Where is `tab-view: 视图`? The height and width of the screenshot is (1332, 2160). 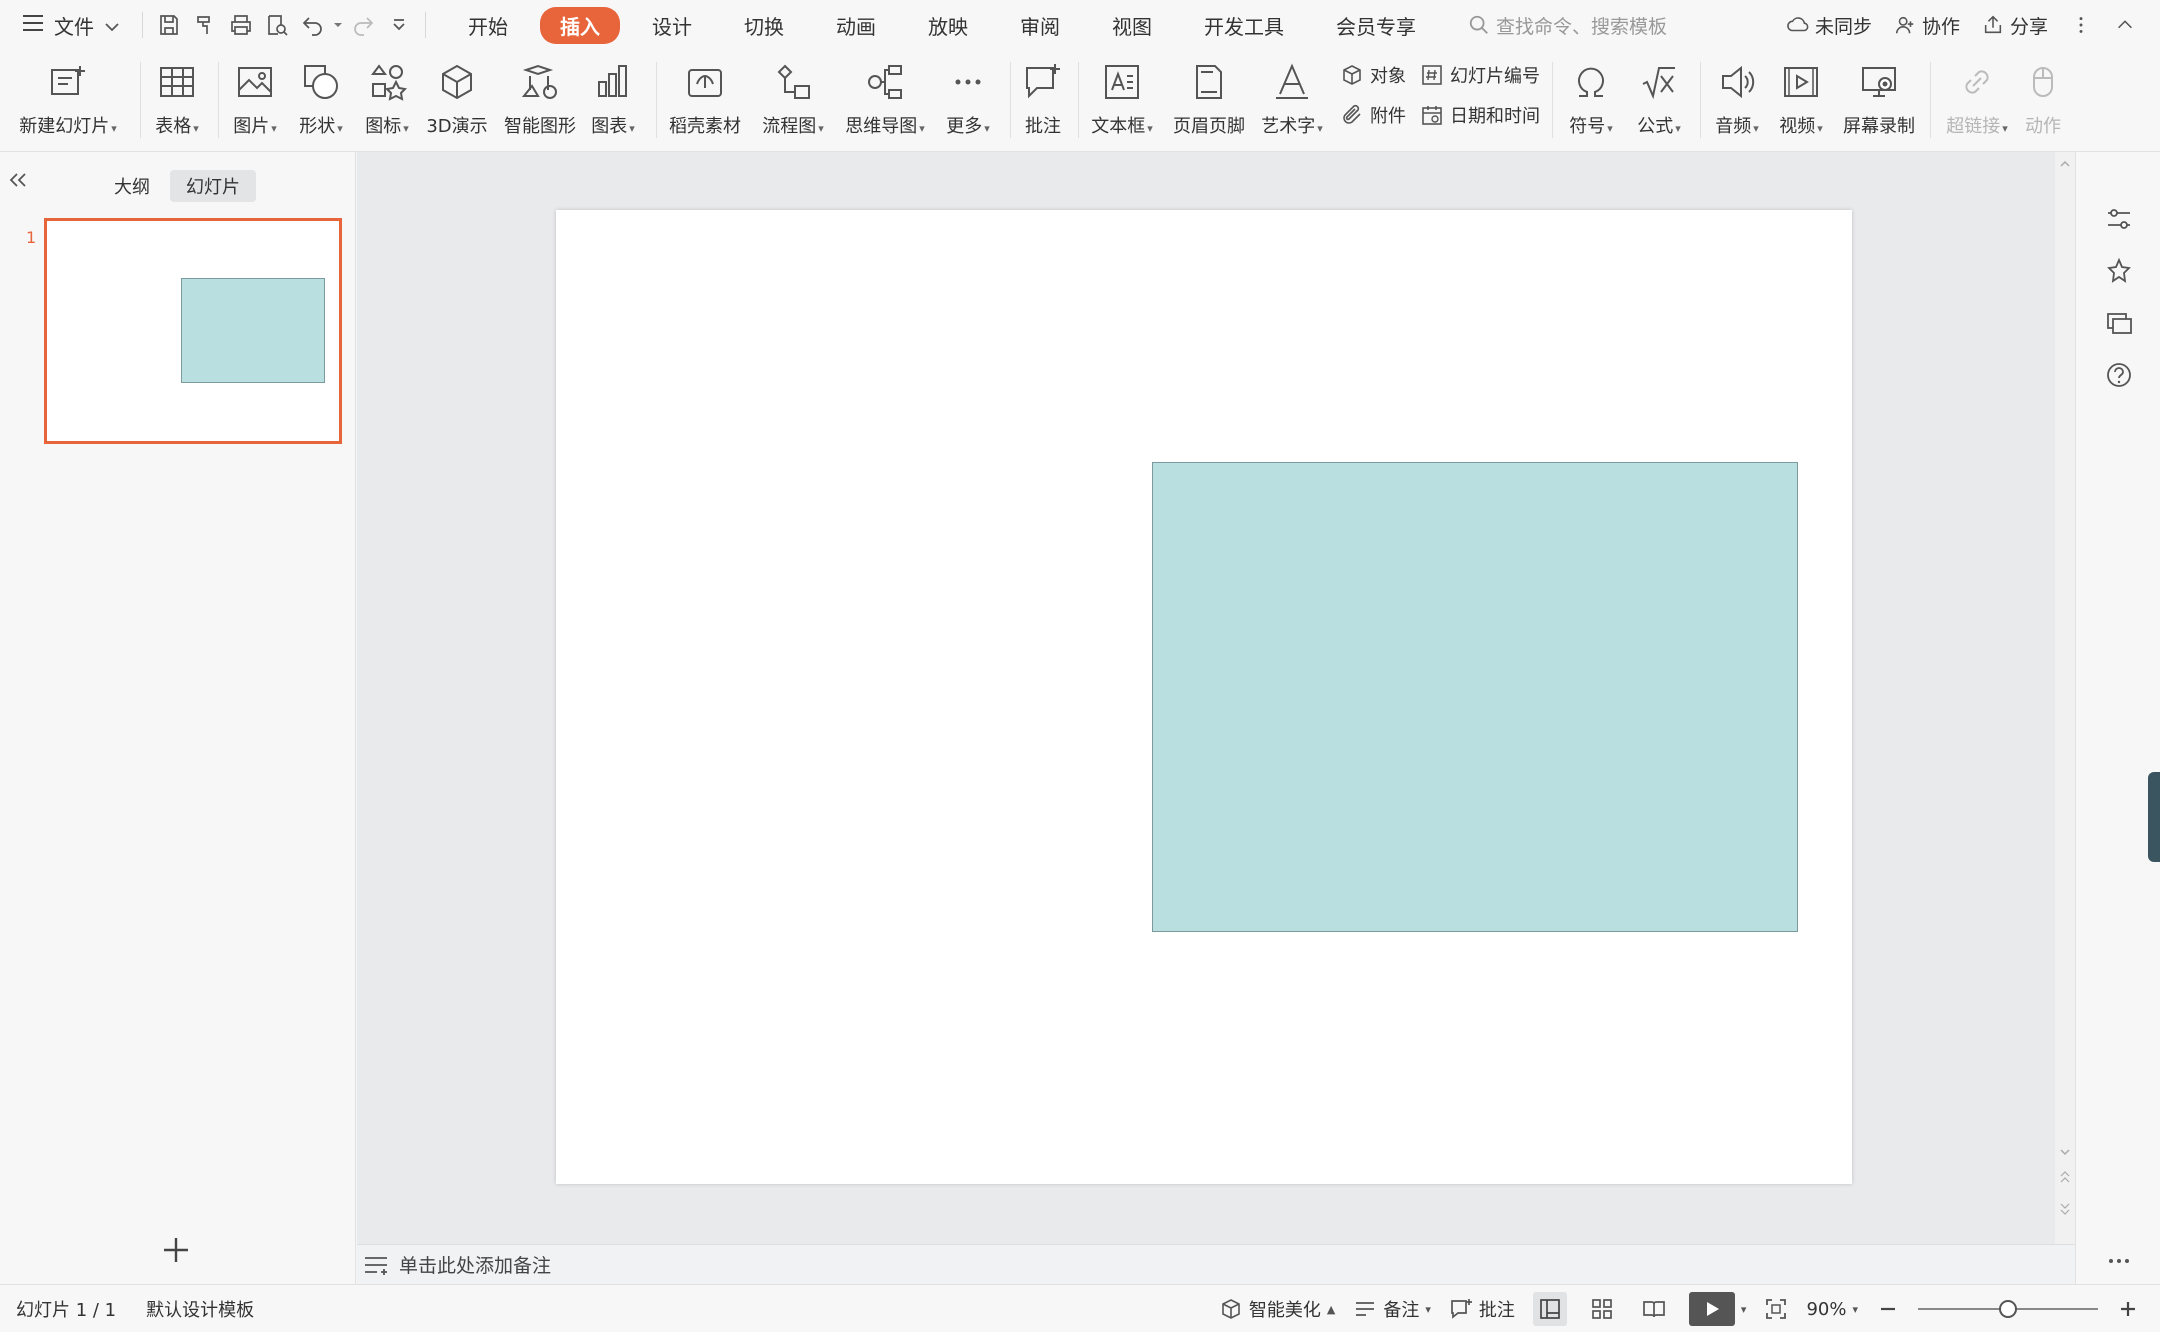
tab-view: 视图 is located at coordinates (1132, 25).